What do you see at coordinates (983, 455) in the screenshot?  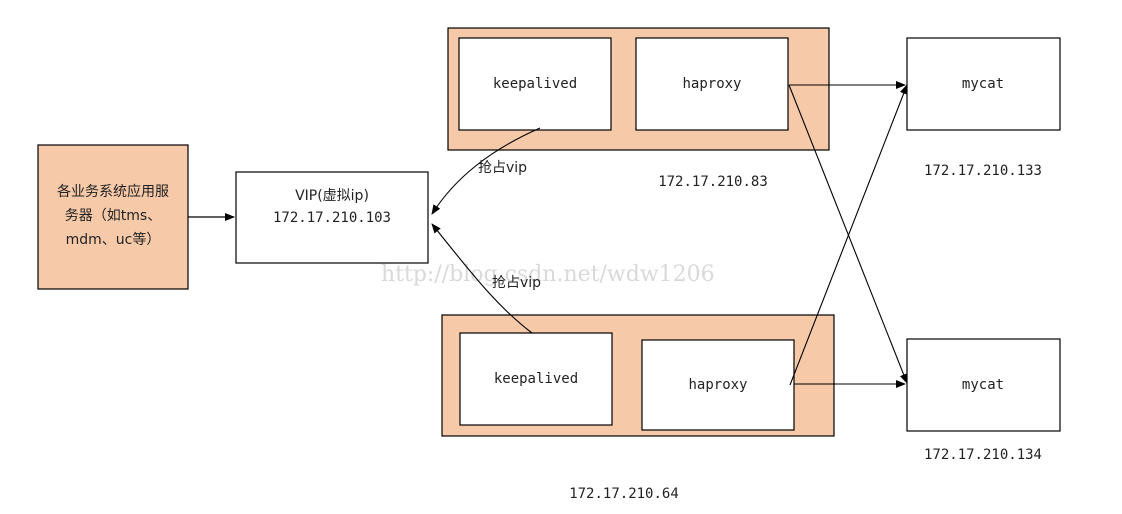 I see `mycat-bottom-ip: 172.17.210.134` at bounding box center [983, 455].